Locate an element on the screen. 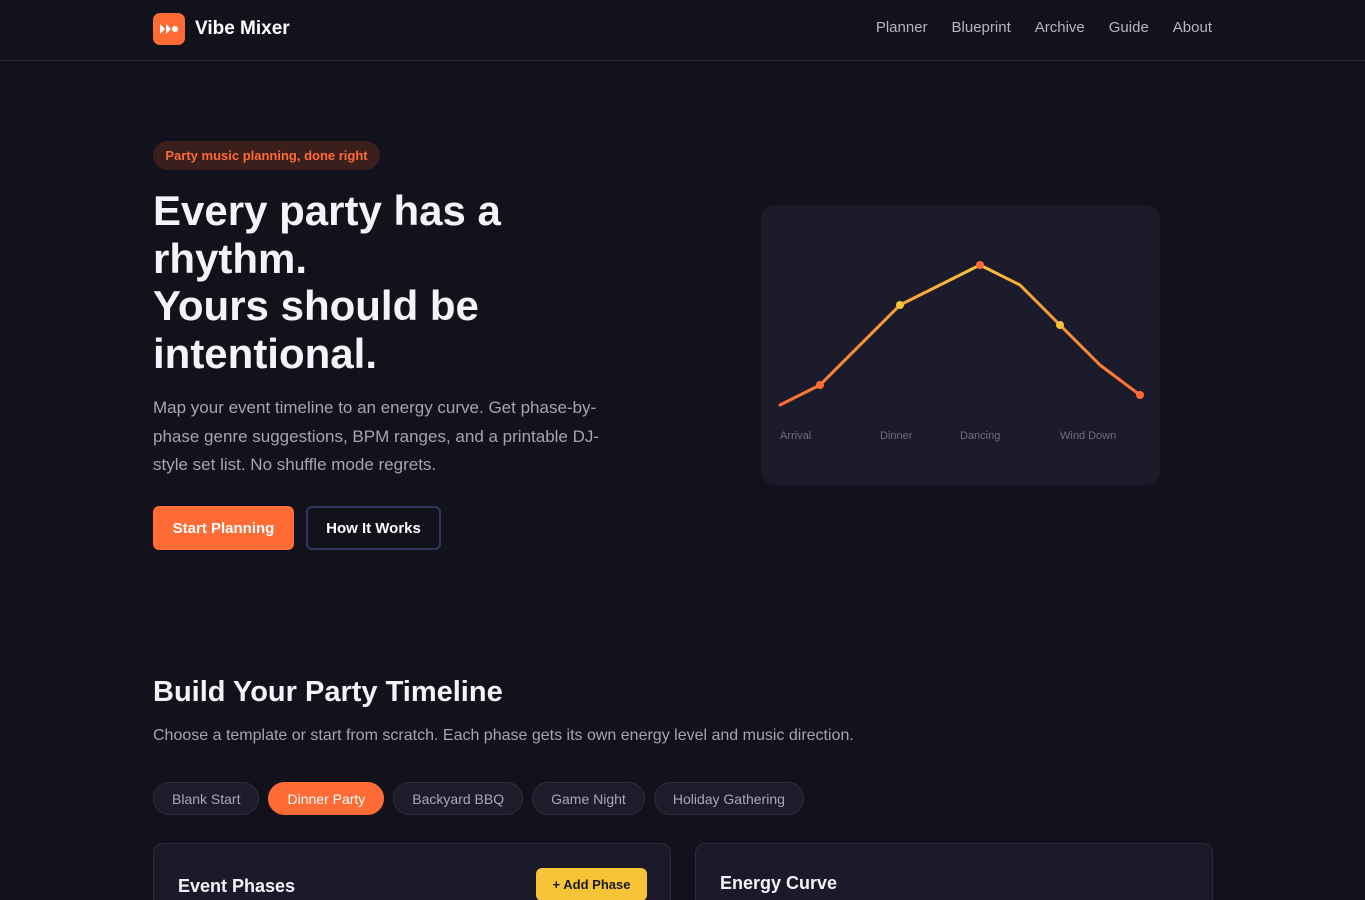  energy-curve-line is located at coordinates (960, 335).